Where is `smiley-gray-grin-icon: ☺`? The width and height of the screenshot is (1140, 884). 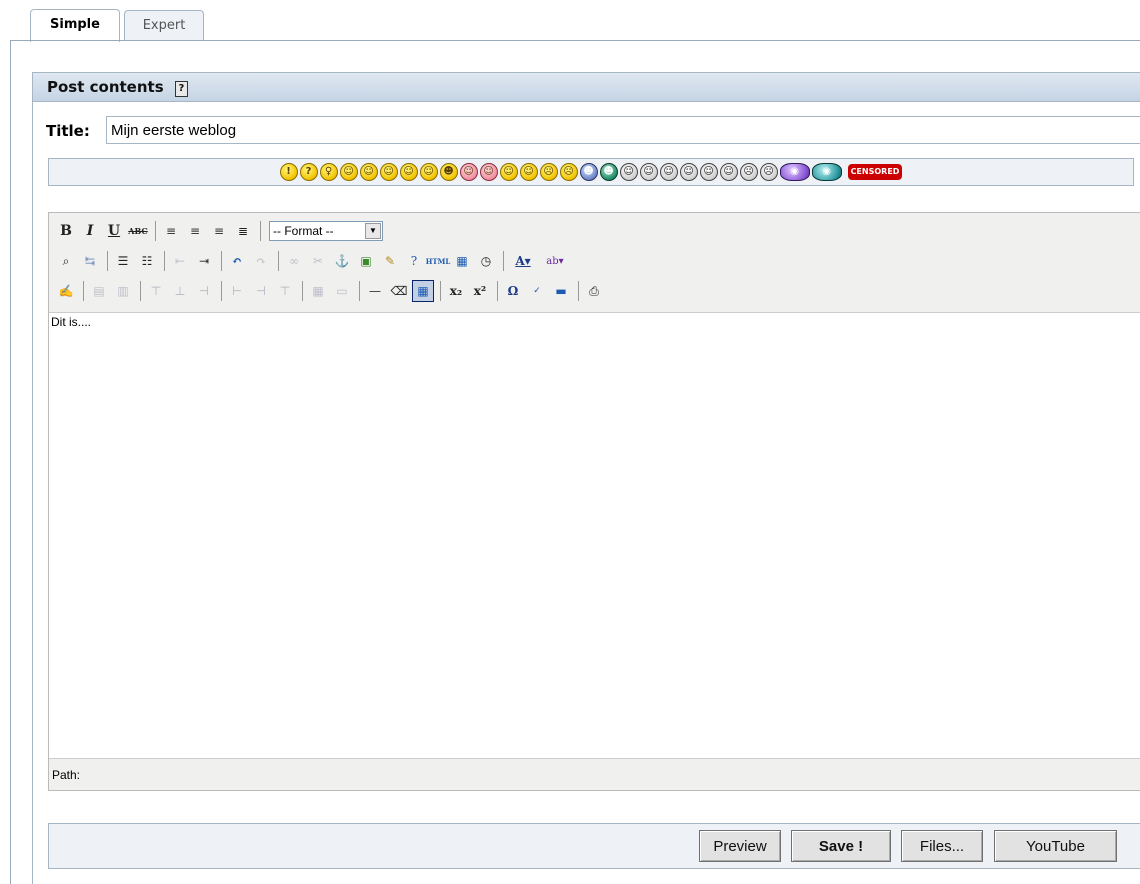 smiley-gray-grin-icon: ☺ is located at coordinates (668, 172).